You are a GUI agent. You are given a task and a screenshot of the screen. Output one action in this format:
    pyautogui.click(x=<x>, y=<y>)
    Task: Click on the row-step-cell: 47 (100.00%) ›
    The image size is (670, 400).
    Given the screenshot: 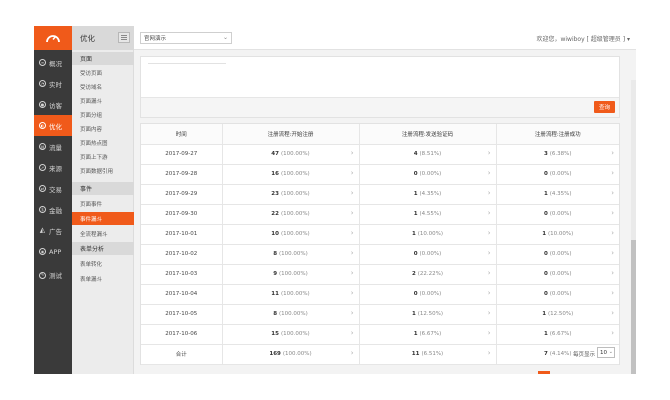 What is the action you would take?
    pyautogui.click(x=291, y=154)
    